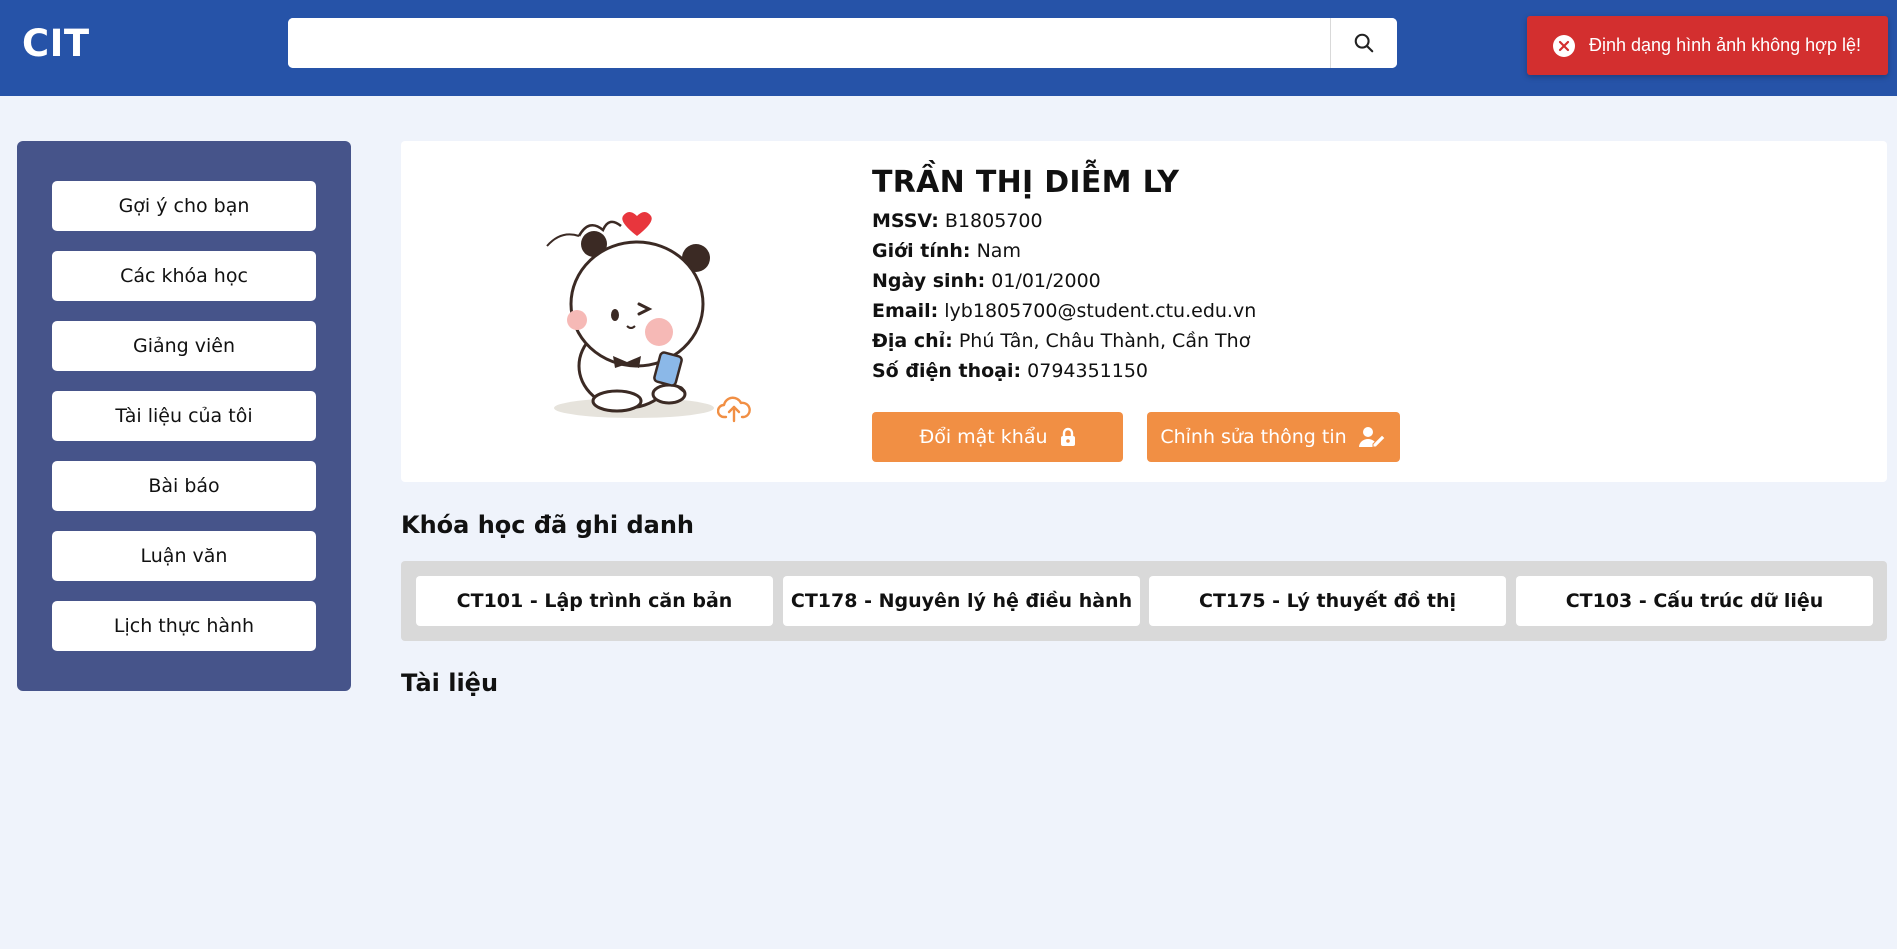 The height and width of the screenshot is (949, 1897). What do you see at coordinates (1064, 251) in the screenshot?
I see `field-gender: Giới tính: Nam` at bounding box center [1064, 251].